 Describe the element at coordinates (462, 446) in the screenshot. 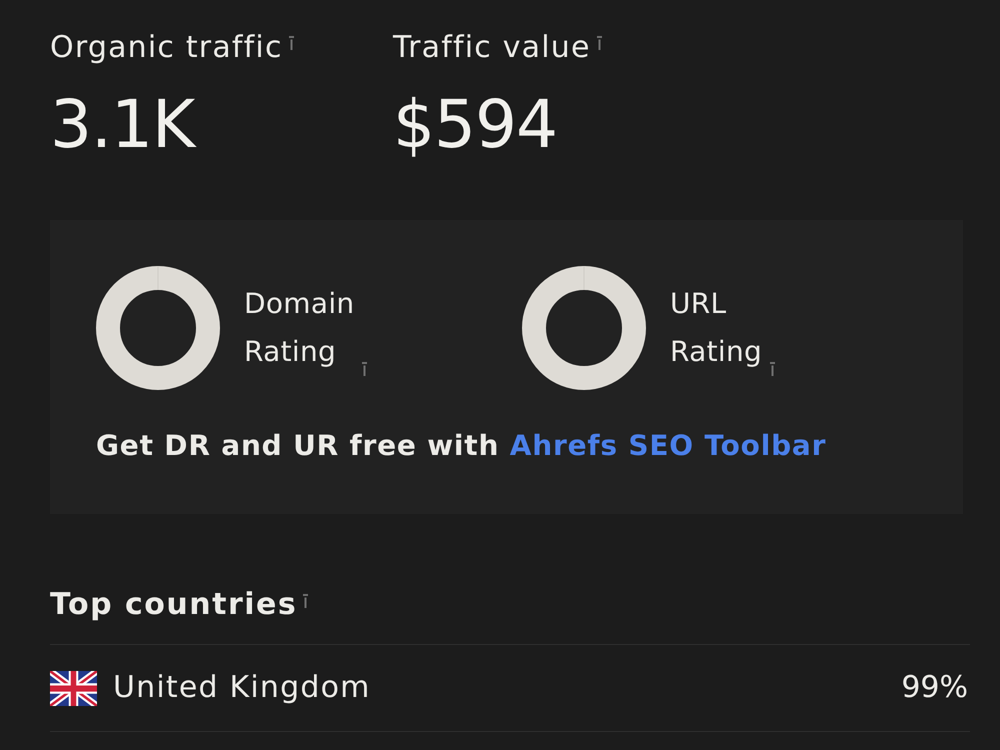

I see `promo-text: Get DR and UR free with Ahrefs SEO Toolbar` at that location.